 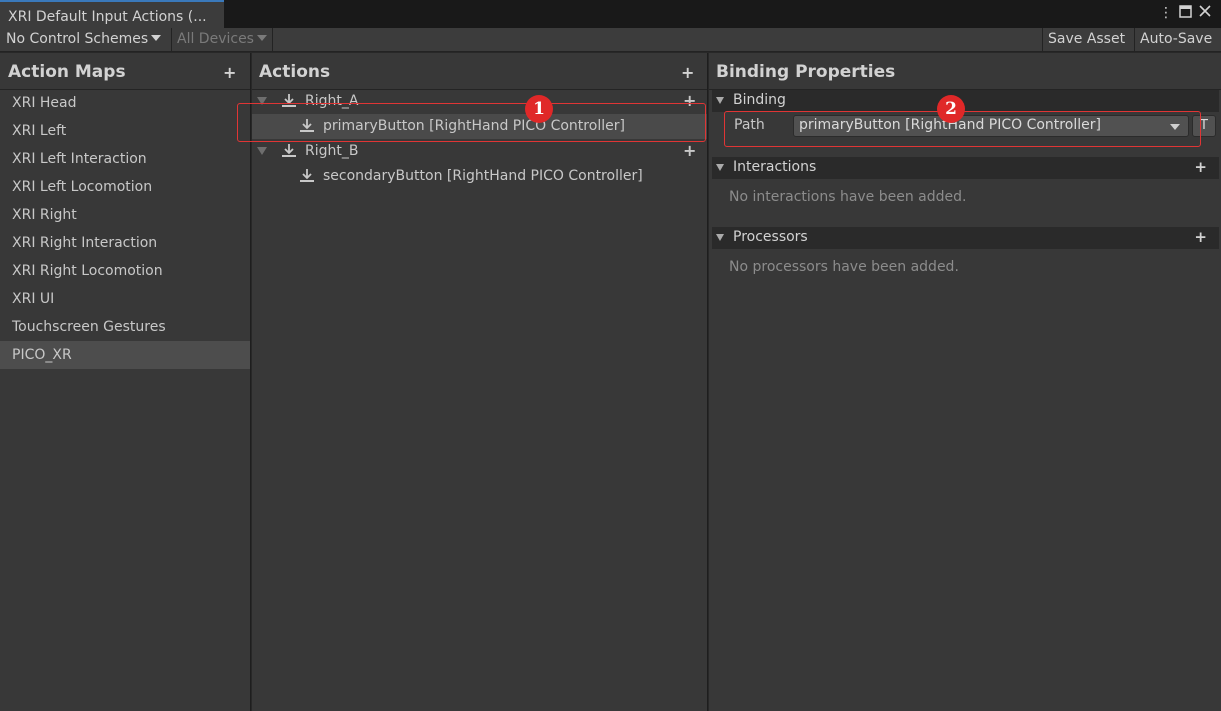 I want to click on actions-title: Actions, so click(x=295, y=72).